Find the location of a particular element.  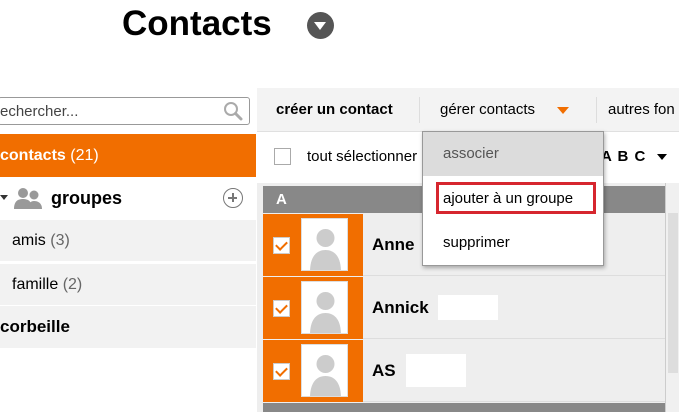

search-box is located at coordinates (125, 111).